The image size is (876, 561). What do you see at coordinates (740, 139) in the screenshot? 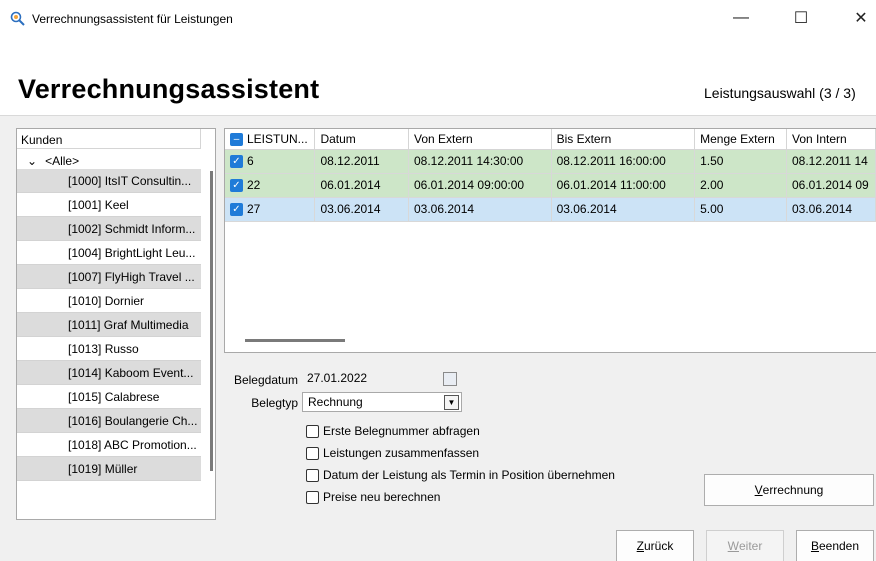
I see `column-header-menge-extern: Menge Extern` at bounding box center [740, 139].